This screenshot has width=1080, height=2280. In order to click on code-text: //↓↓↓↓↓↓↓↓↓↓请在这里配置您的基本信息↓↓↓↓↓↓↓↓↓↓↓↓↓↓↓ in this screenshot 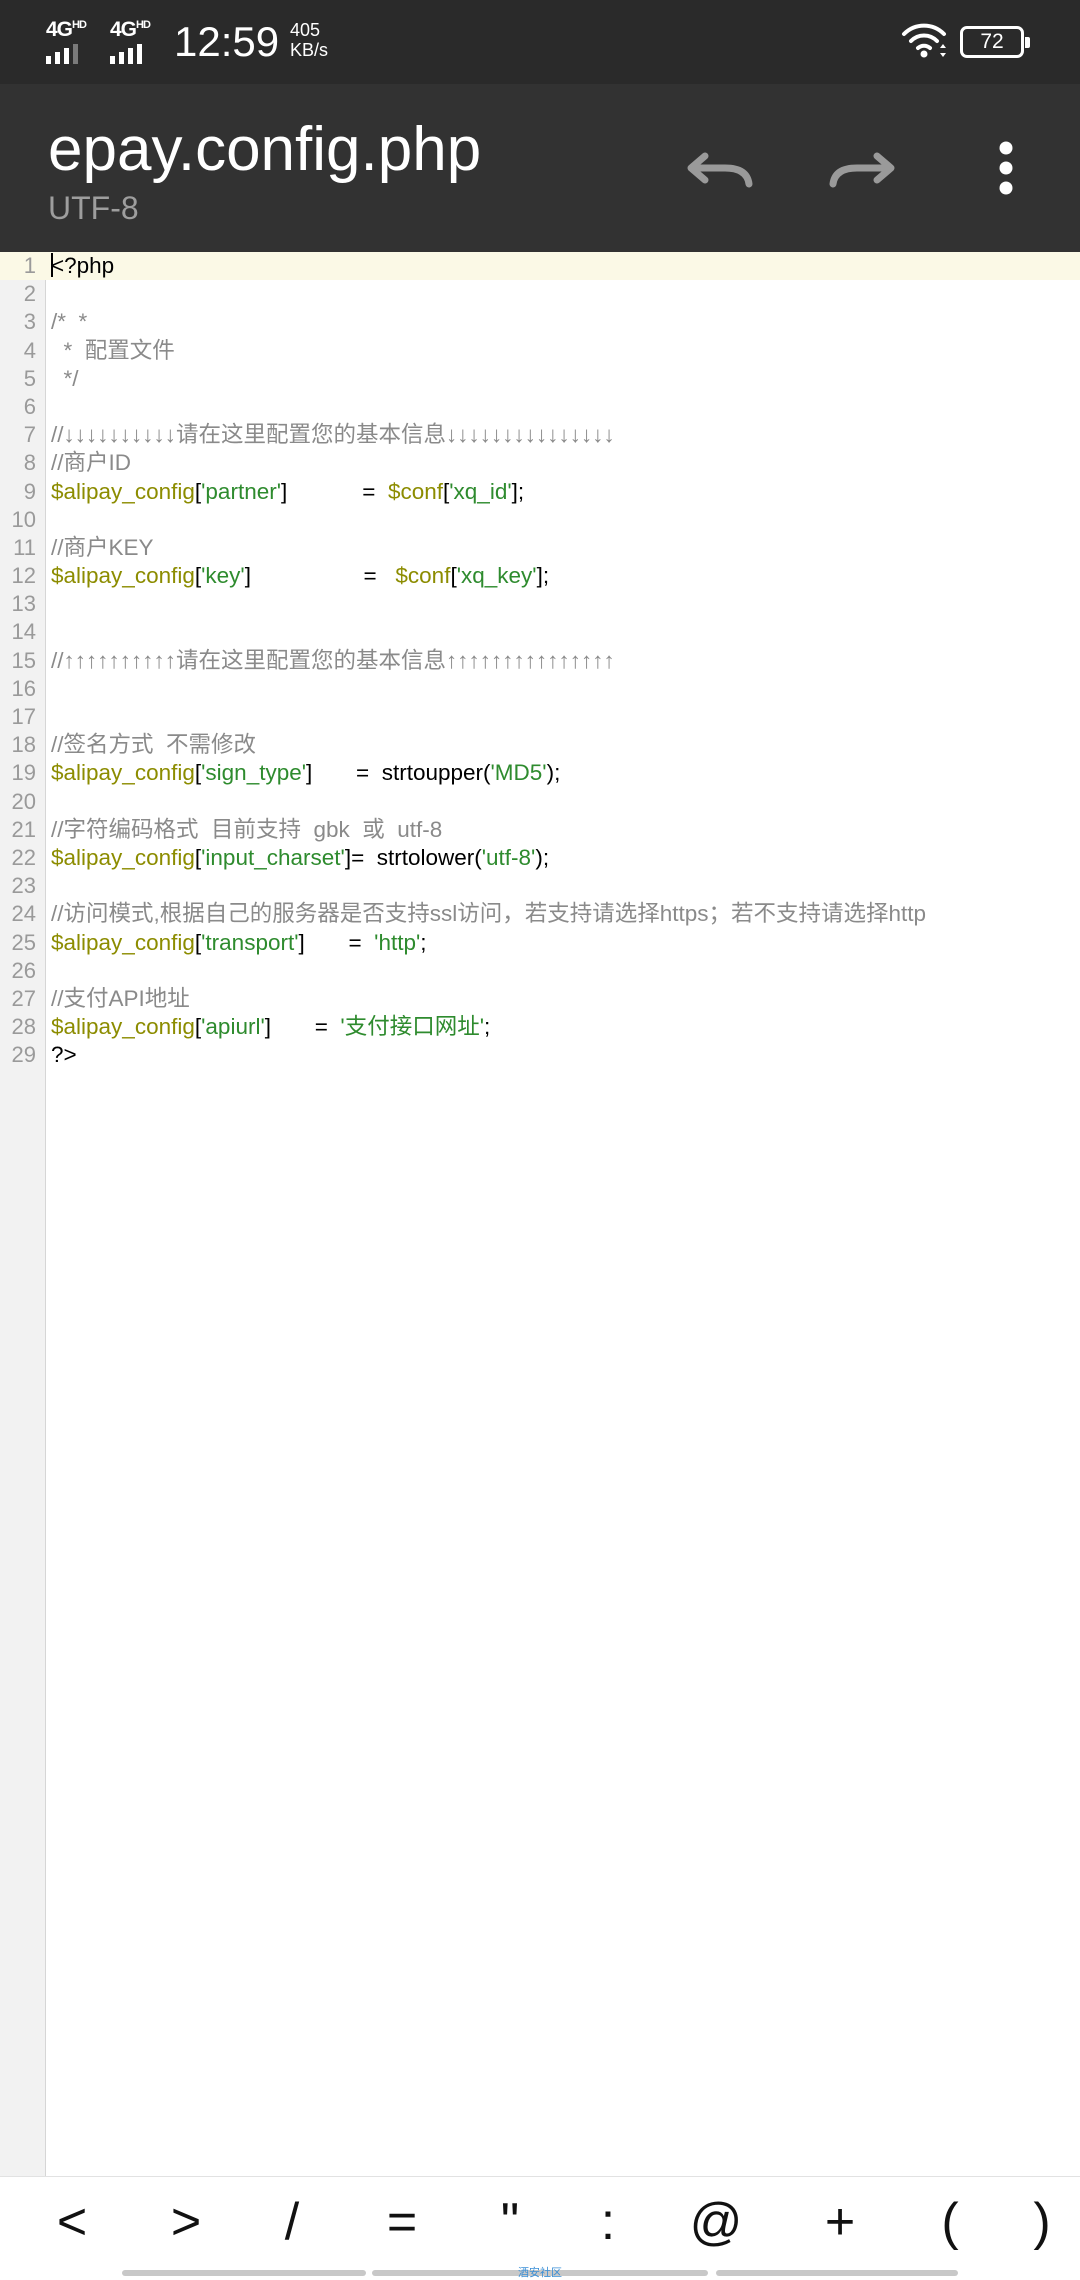, I will do `click(333, 435)`.